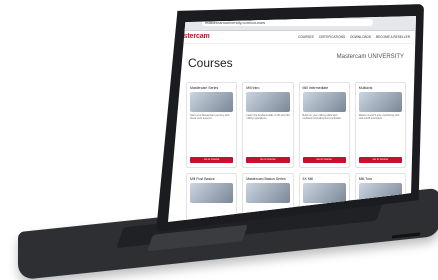 The width and height of the screenshot is (438, 280). Describe the element at coordinates (253, 88) in the screenshot. I see `course-title: Mill Intro` at that location.